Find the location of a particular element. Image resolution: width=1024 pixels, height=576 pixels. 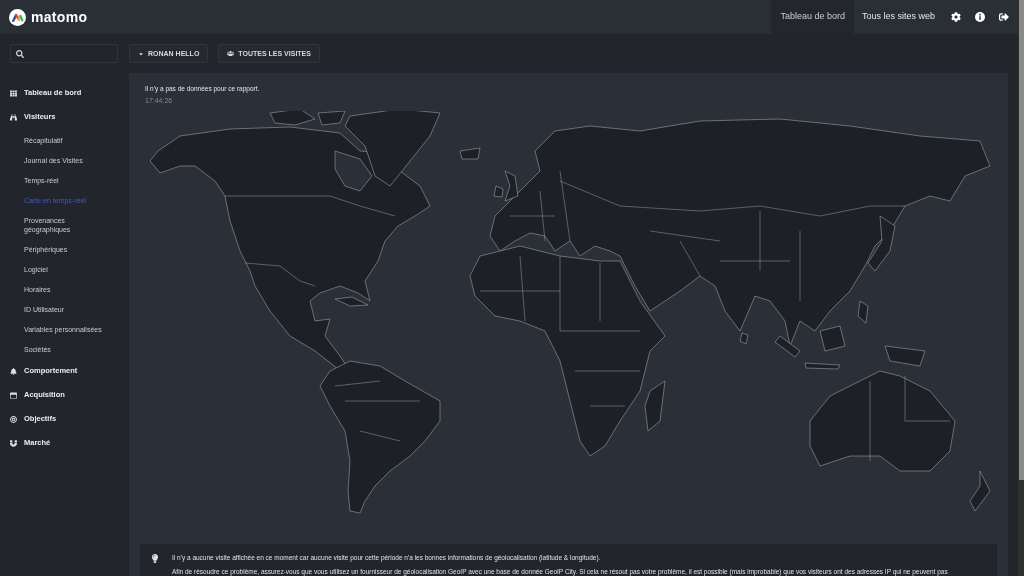

info-icon is located at coordinates (980, 17).